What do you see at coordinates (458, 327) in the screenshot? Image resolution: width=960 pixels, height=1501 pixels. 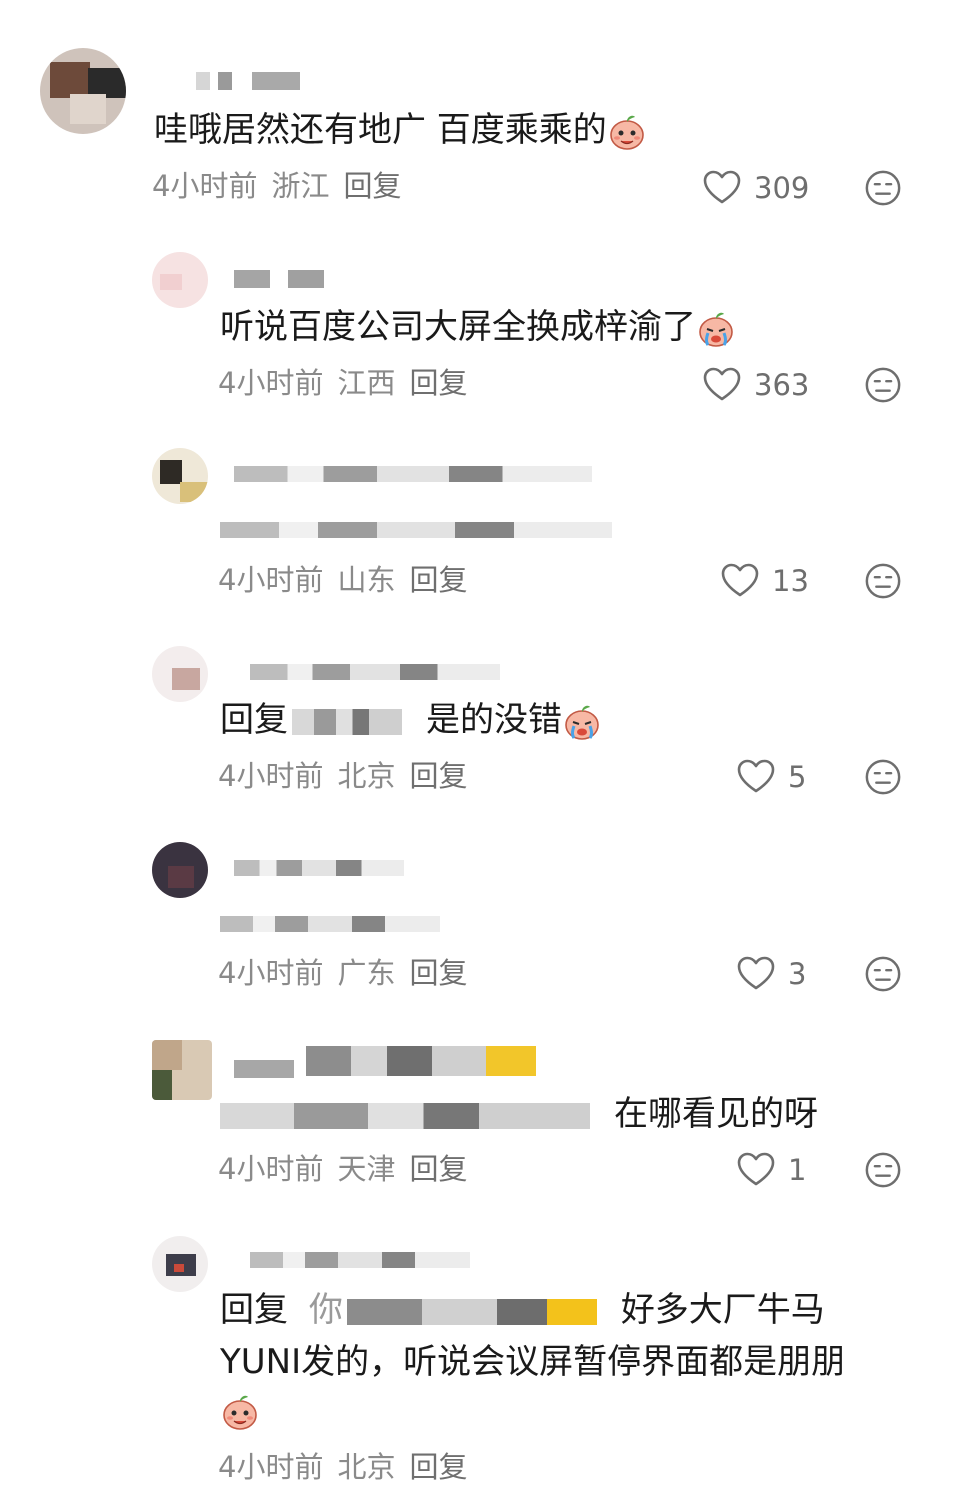 I see `comment-body: 听说百度公司大屏全换成梓渝了` at bounding box center [458, 327].